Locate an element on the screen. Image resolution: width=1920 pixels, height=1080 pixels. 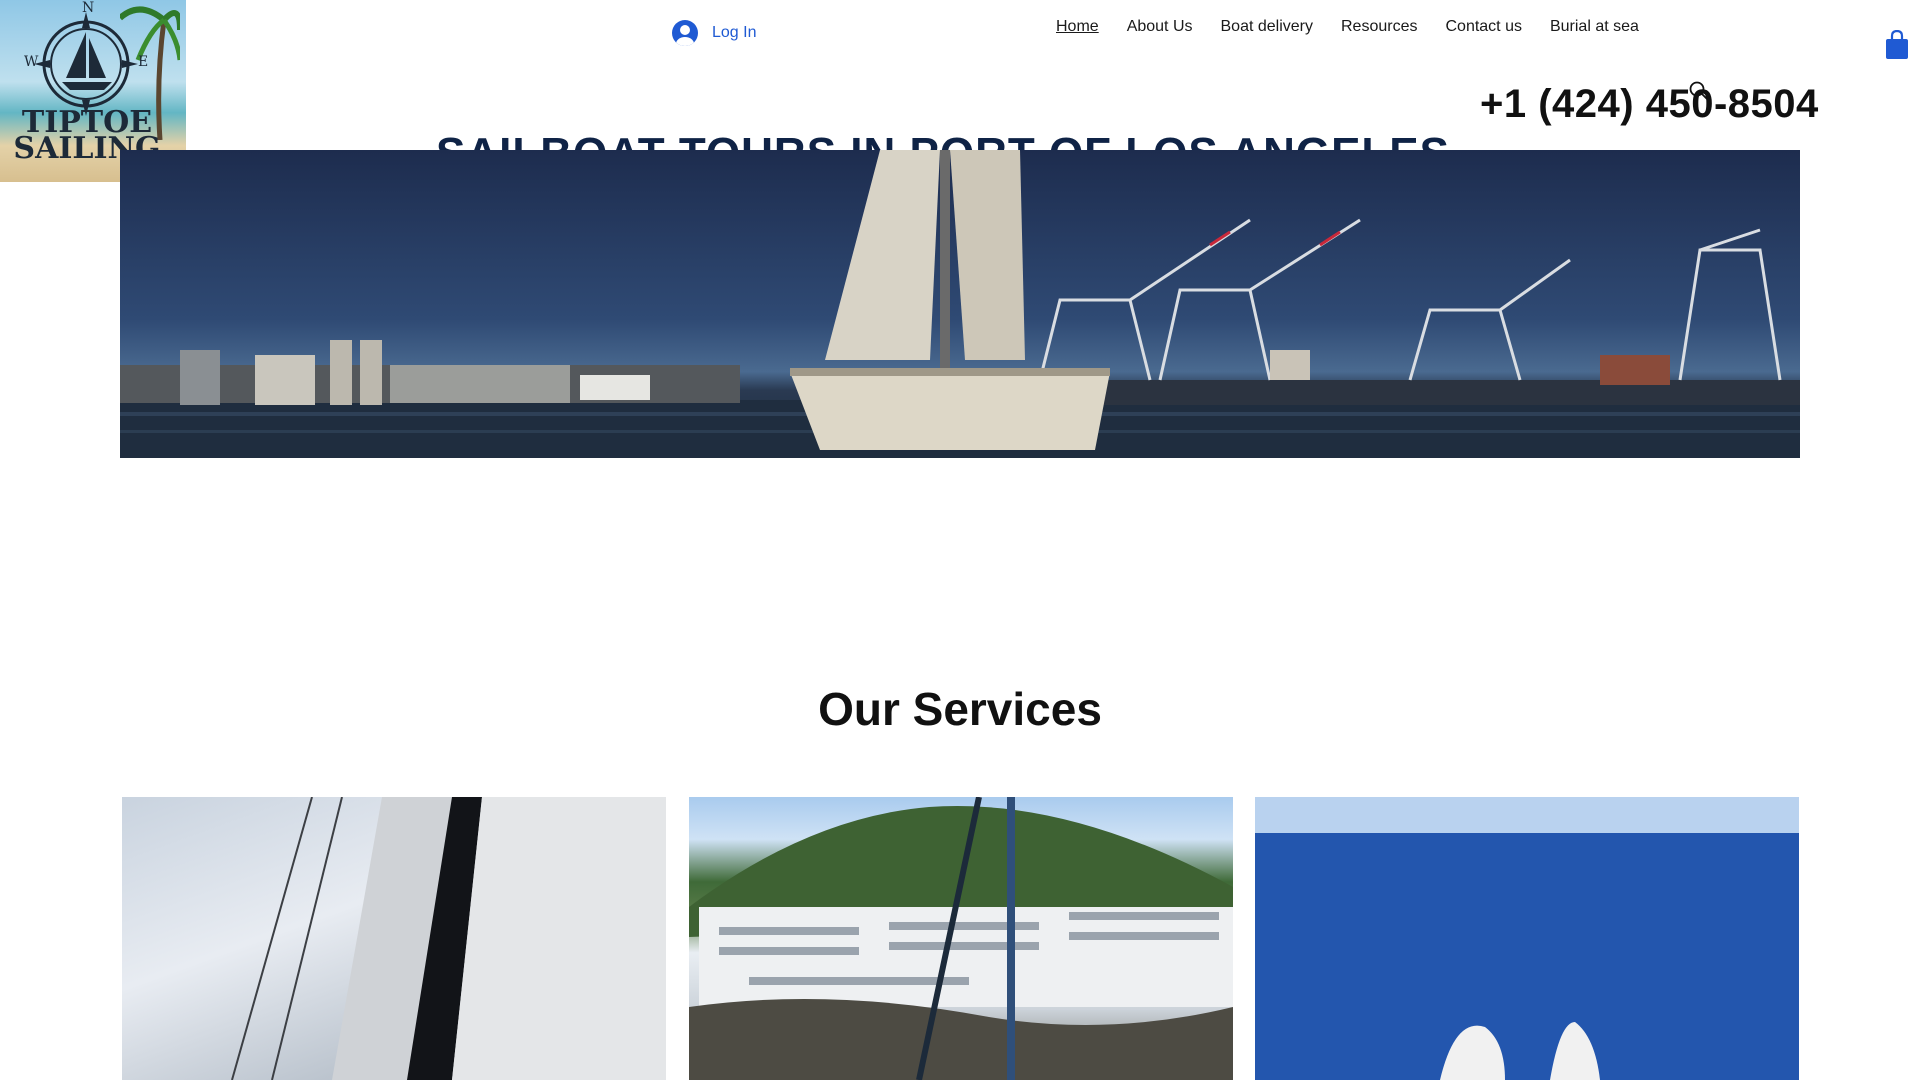
services-heading: Our Services is located at coordinates (960, 709).